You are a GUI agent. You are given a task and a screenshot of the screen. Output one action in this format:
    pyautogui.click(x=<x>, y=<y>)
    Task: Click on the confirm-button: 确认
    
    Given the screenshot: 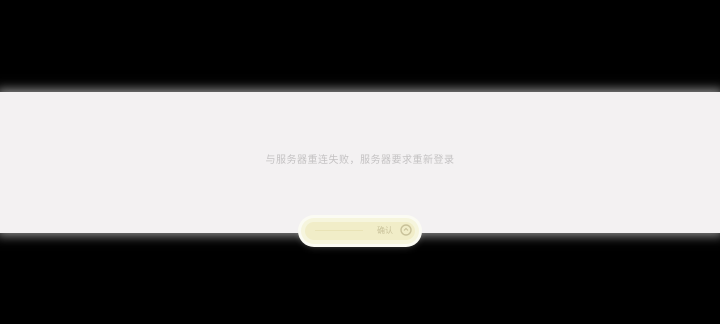 What is the action you would take?
    pyautogui.click(x=360, y=231)
    